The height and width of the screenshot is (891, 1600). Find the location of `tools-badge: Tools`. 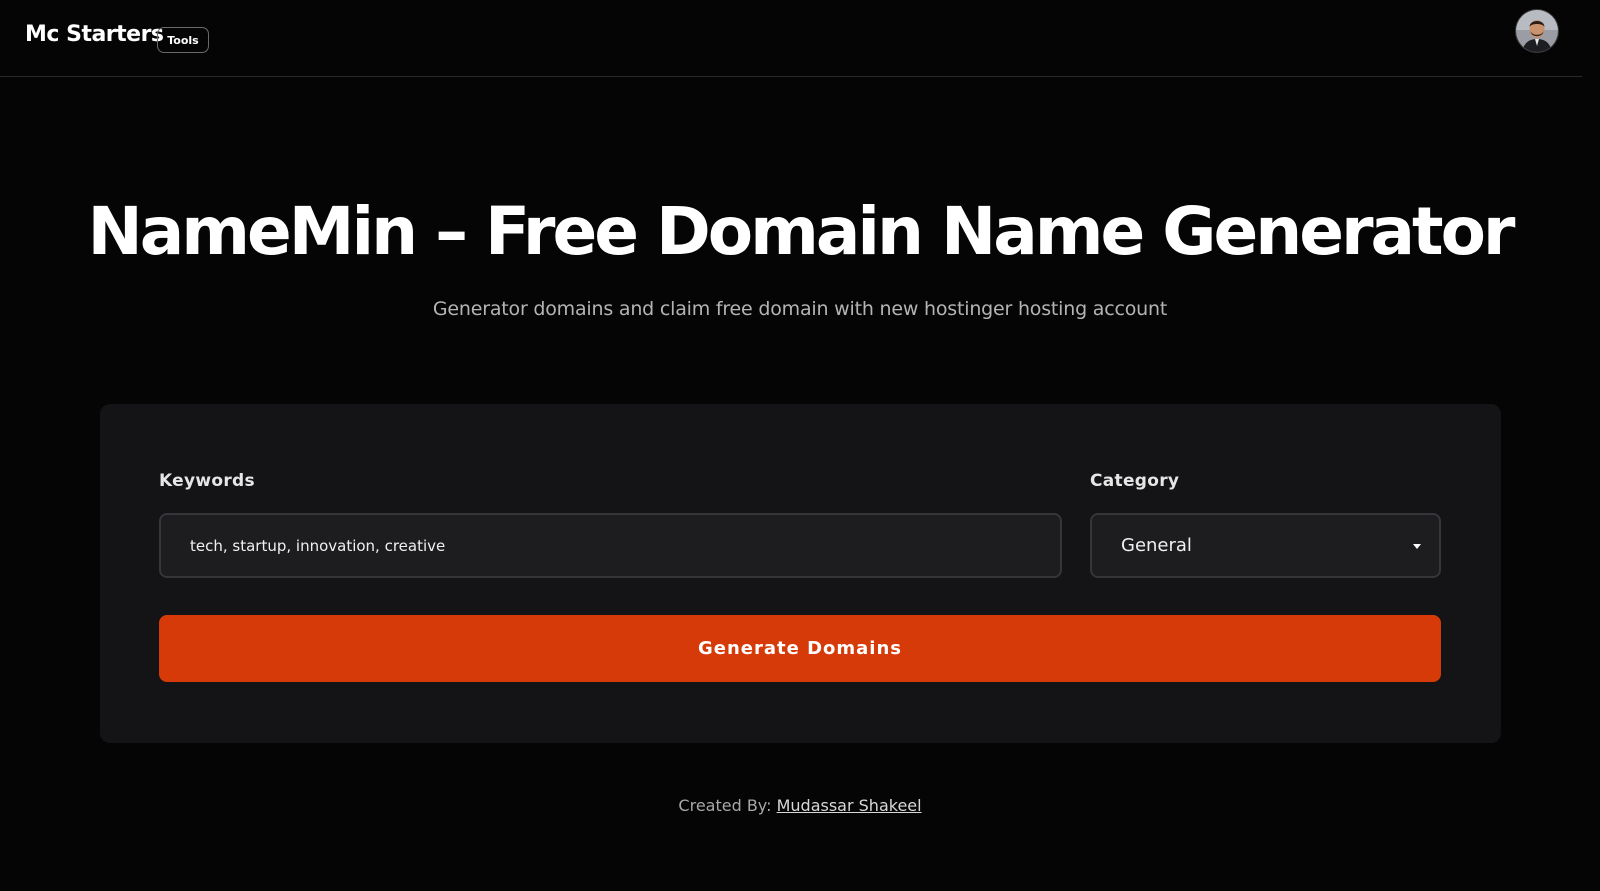

tools-badge: Tools is located at coordinates (183, 40).